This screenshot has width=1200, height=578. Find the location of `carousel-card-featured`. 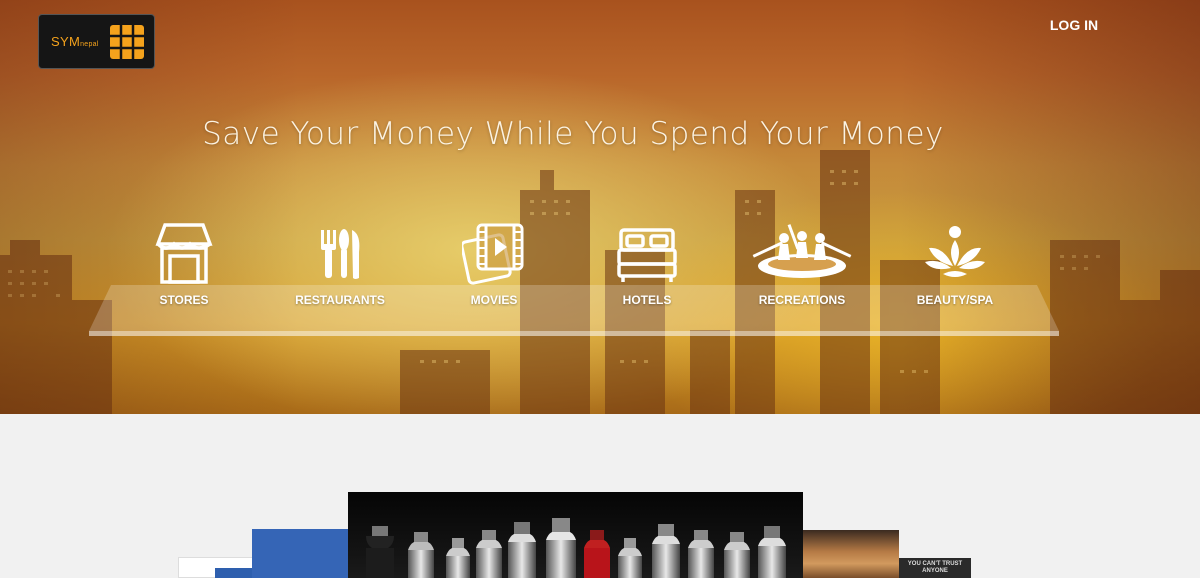

carousel-card-featured is located at coordinates (575, 535).